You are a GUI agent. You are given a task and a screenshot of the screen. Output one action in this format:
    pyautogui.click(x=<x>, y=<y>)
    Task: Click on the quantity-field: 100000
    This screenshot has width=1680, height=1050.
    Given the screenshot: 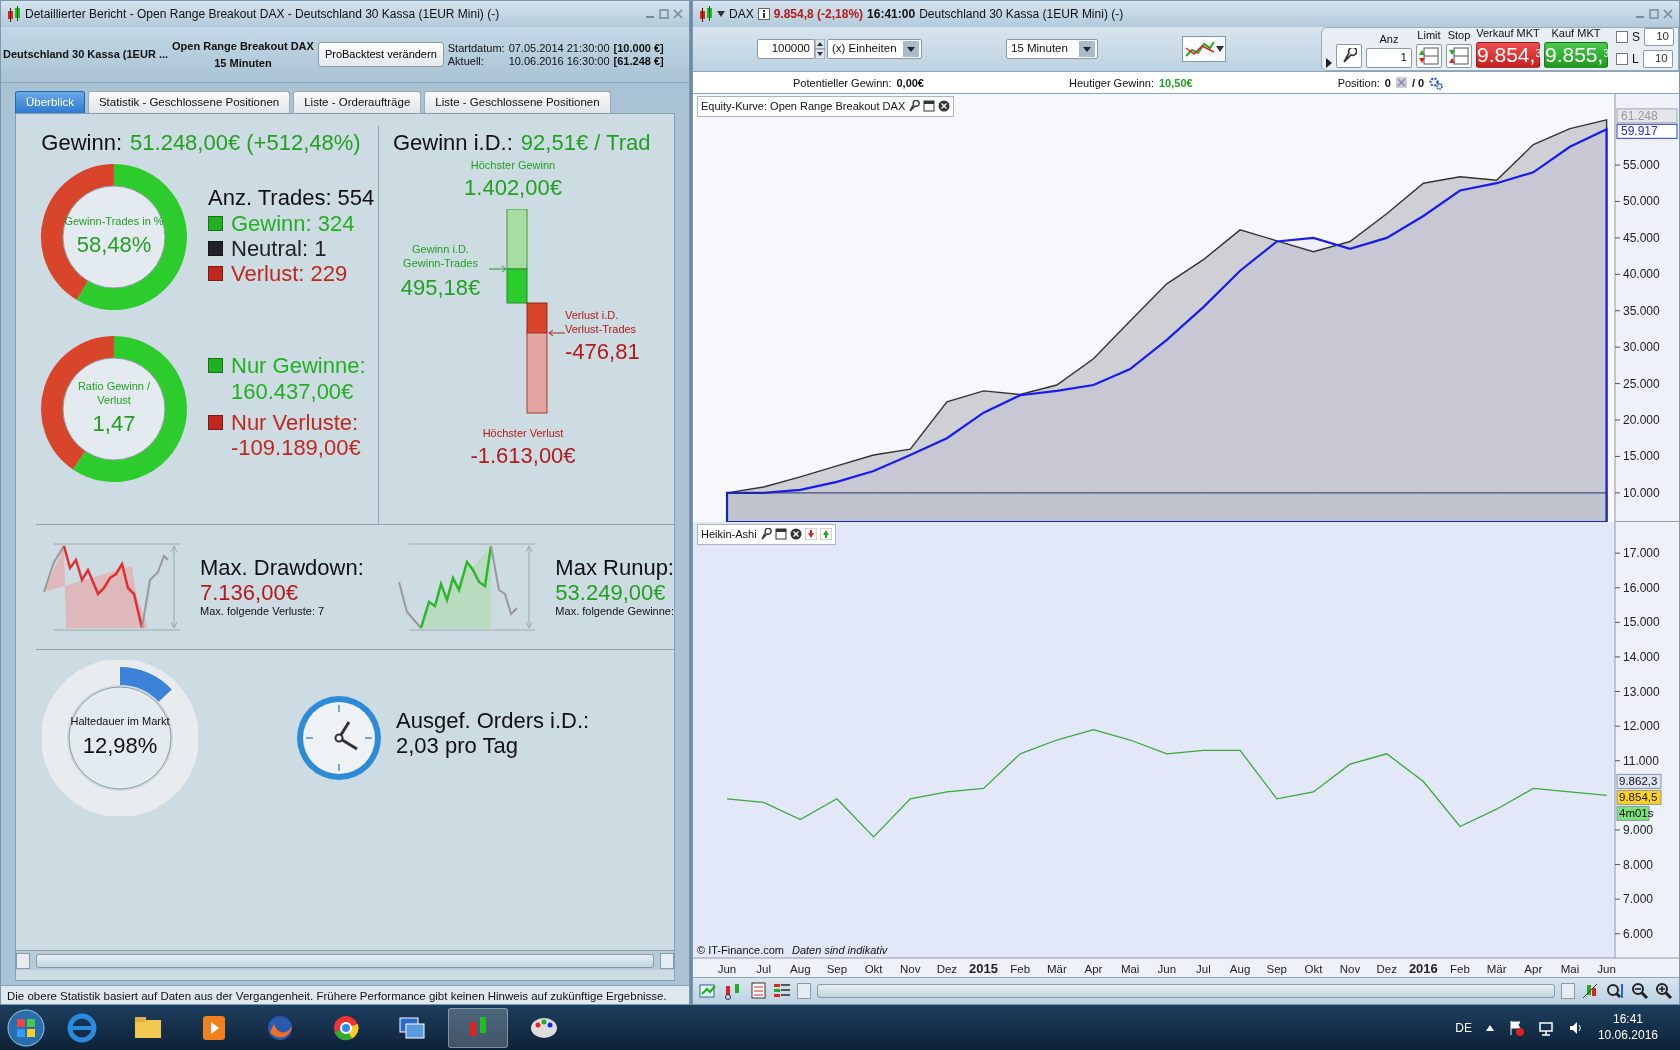 What is the action you would take?
    pyautogui.click(x=786, y=49)
    